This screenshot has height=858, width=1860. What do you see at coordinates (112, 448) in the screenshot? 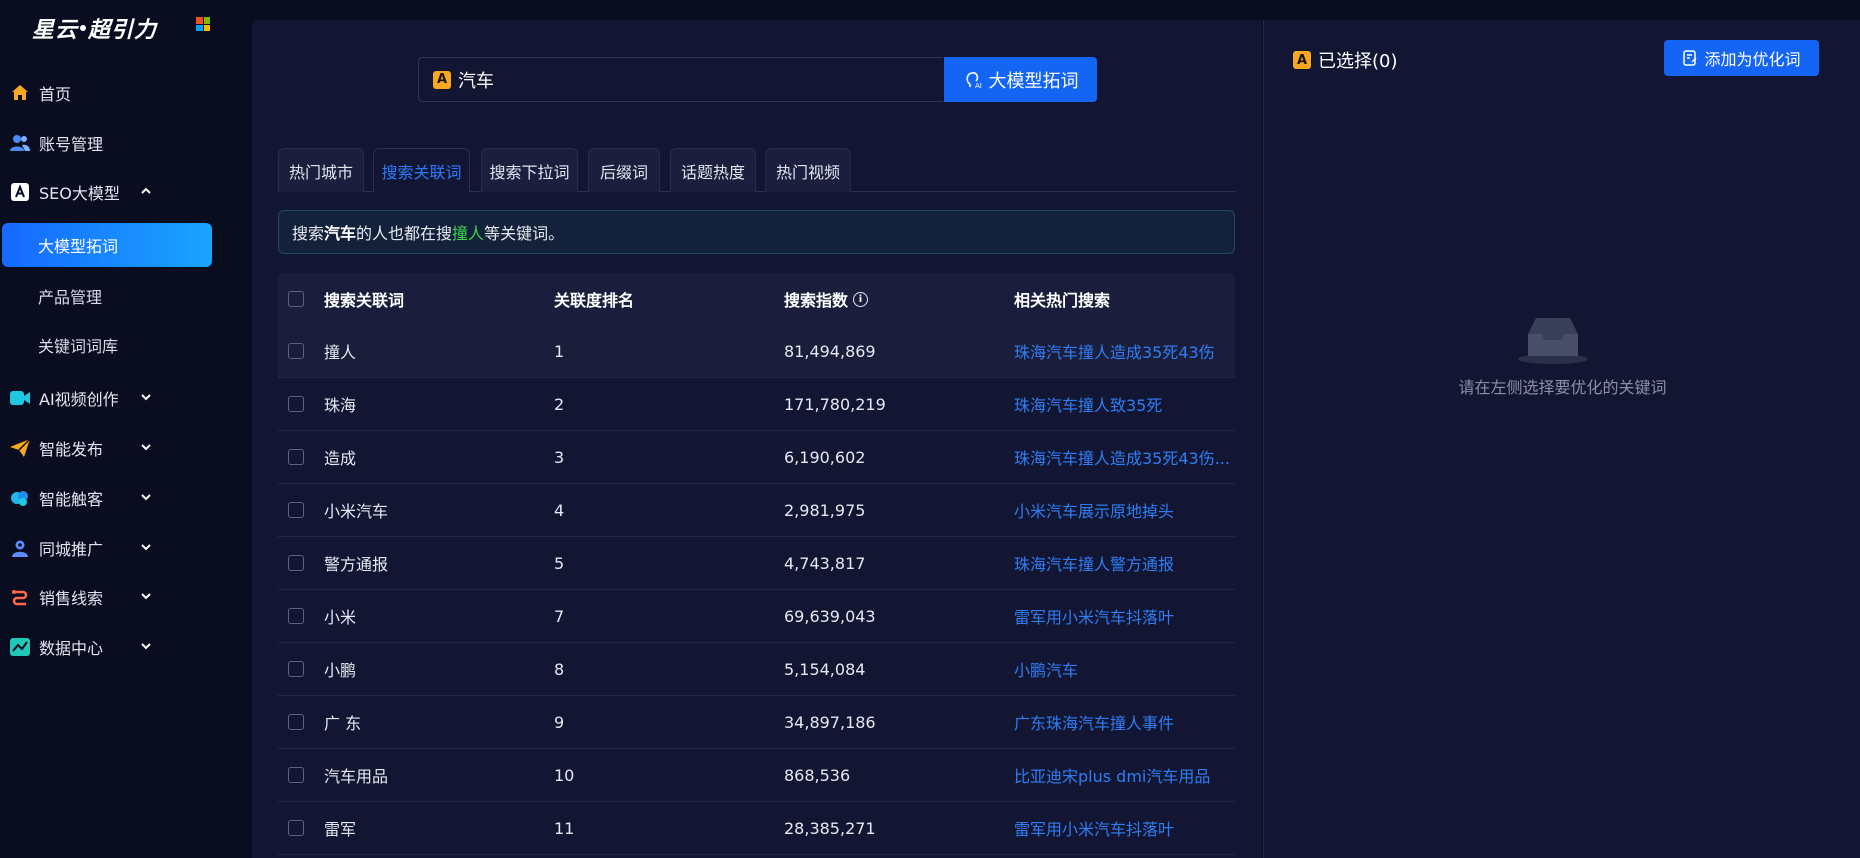
I see `sidebar-item-smart-publish: 智能发布` at bounding box center [112, 448].